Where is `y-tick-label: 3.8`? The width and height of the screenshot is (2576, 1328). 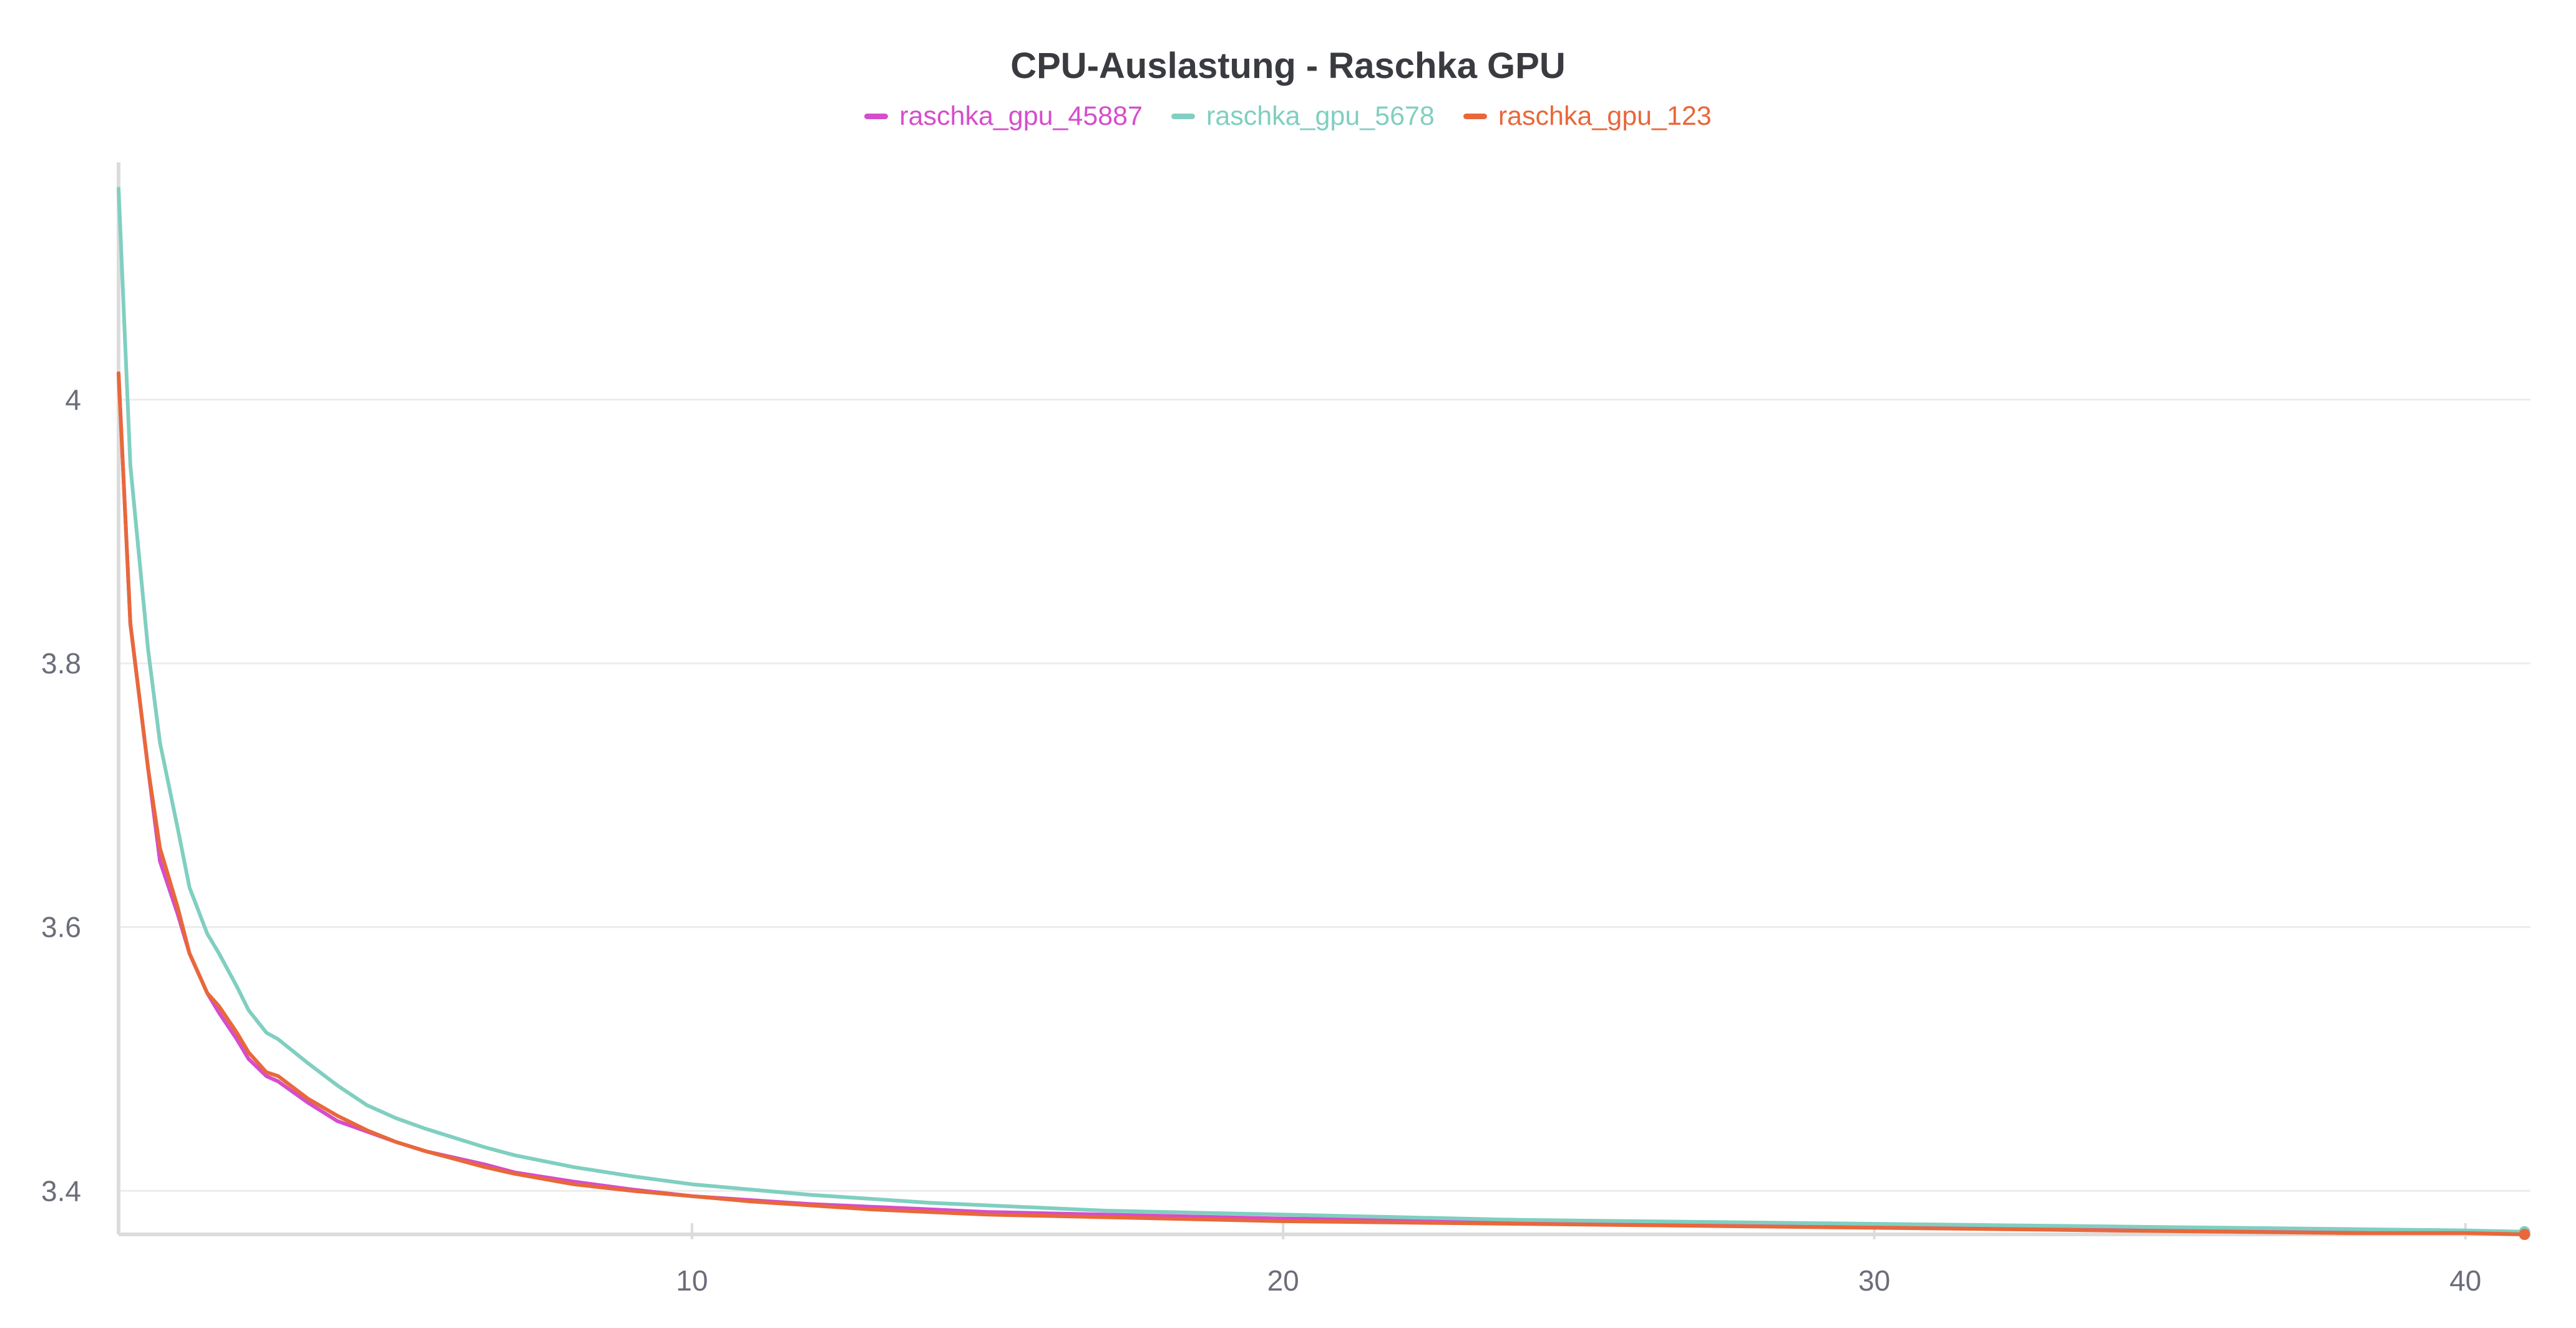
y-tick-label: 3.8 is located at coordinates (61, 663).